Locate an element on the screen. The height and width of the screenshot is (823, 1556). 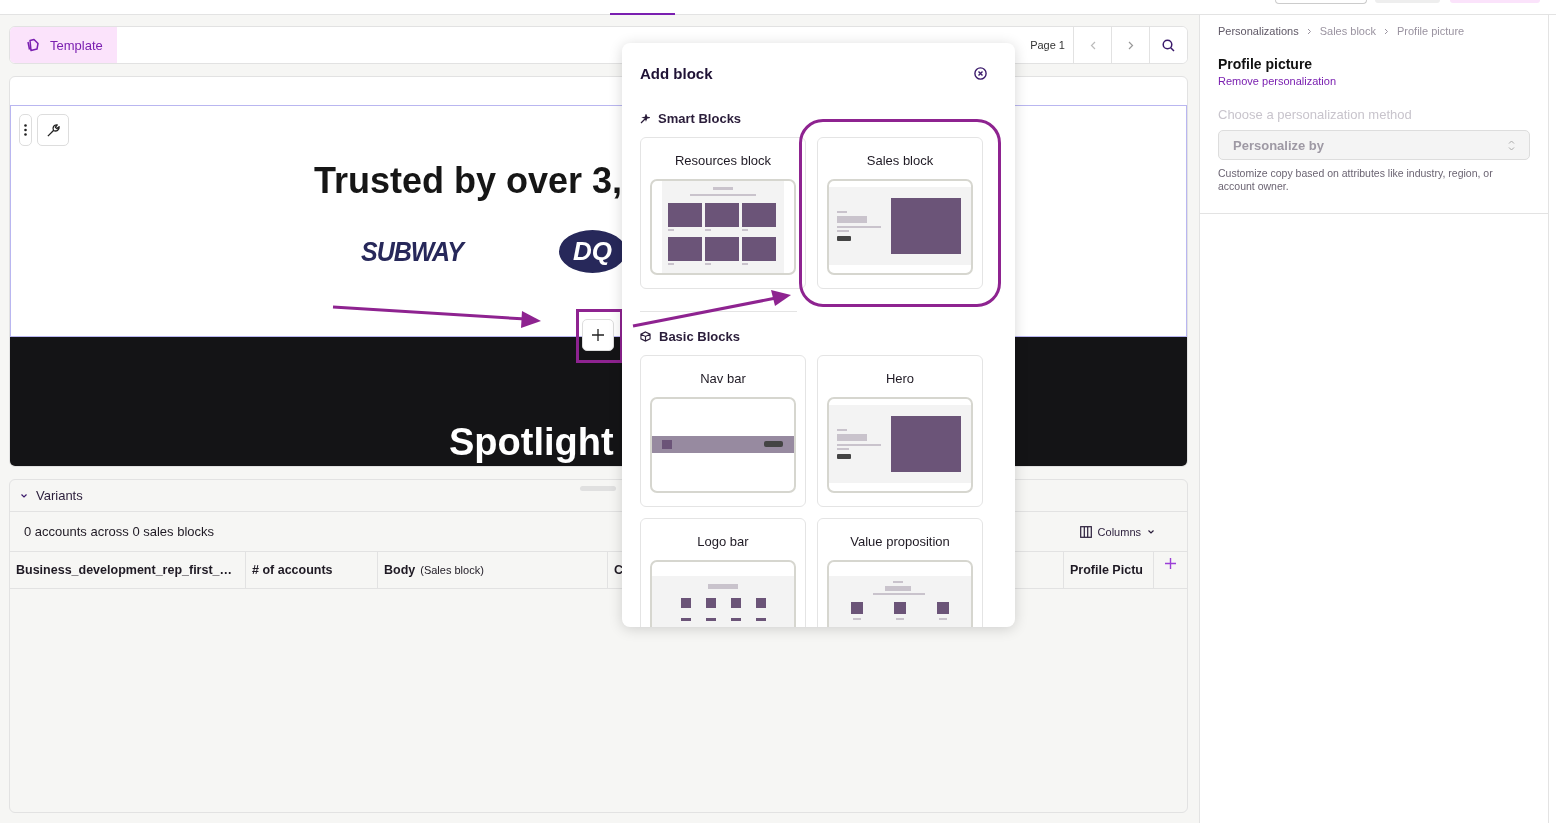
block-card: Value proposition is located at coordinates (900, 572).